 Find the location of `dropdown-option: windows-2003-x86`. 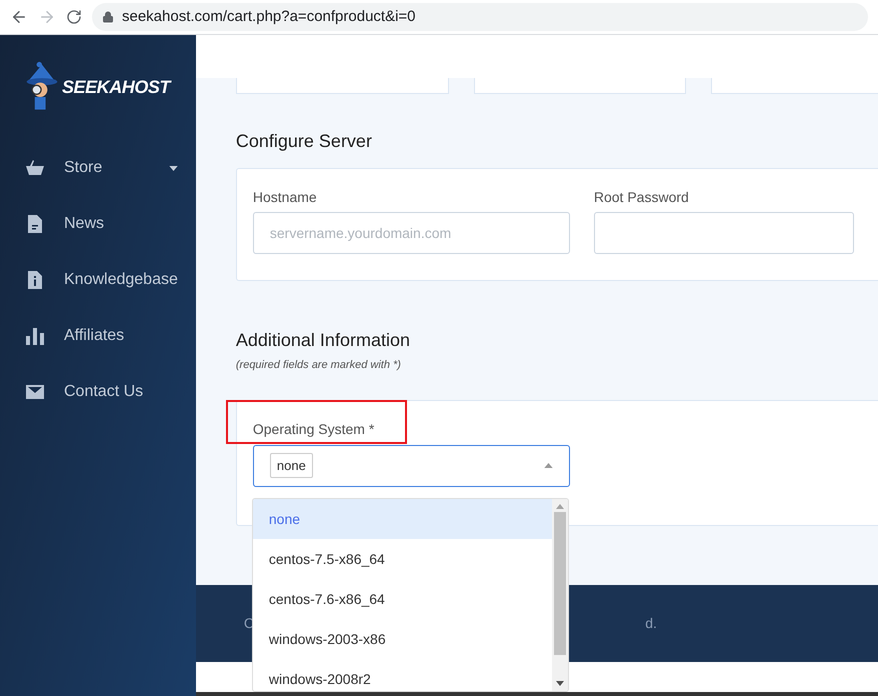

dropdown-option: windows-2003-x86 is located at coordinates (402, 639).